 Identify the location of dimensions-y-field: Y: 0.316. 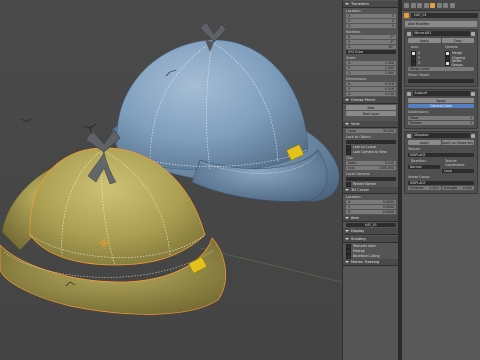
(371, 89).